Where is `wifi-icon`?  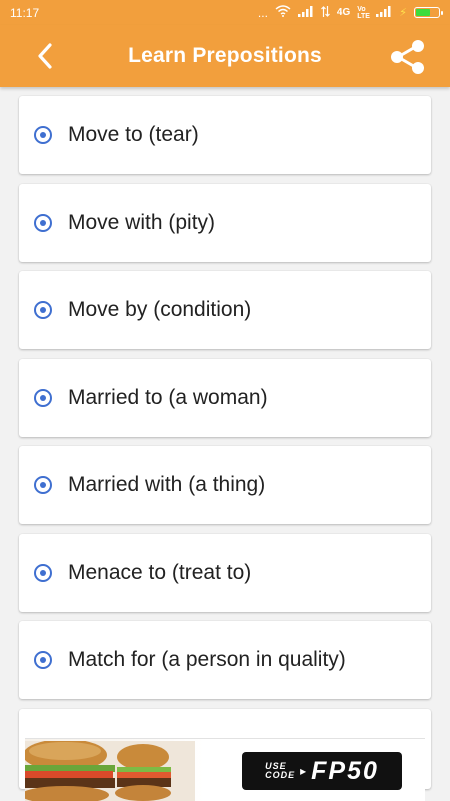
wifi-icon is located at coordinates (283, 12).